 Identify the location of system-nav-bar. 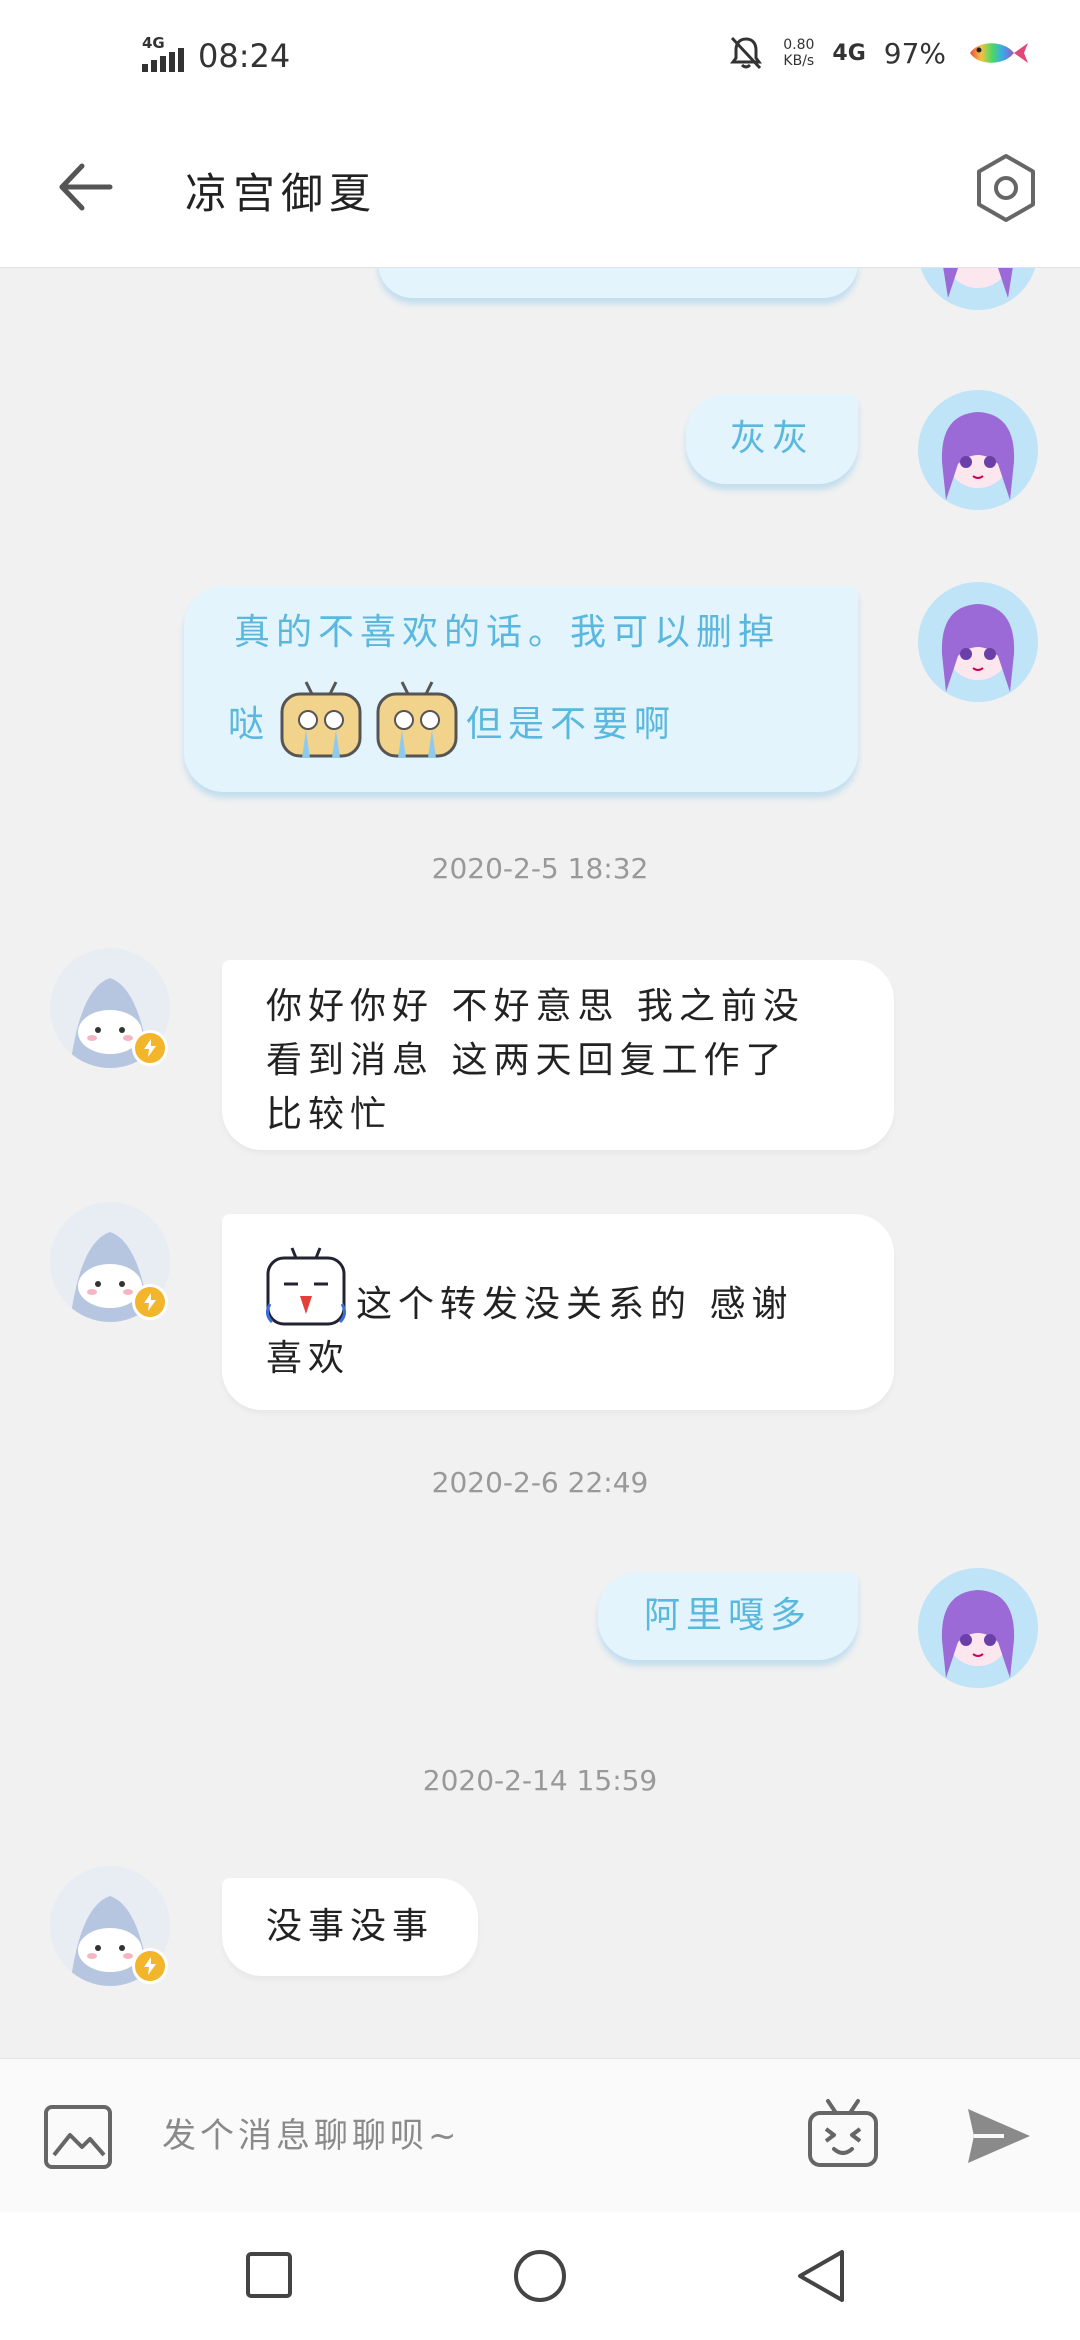
(540, 2276).